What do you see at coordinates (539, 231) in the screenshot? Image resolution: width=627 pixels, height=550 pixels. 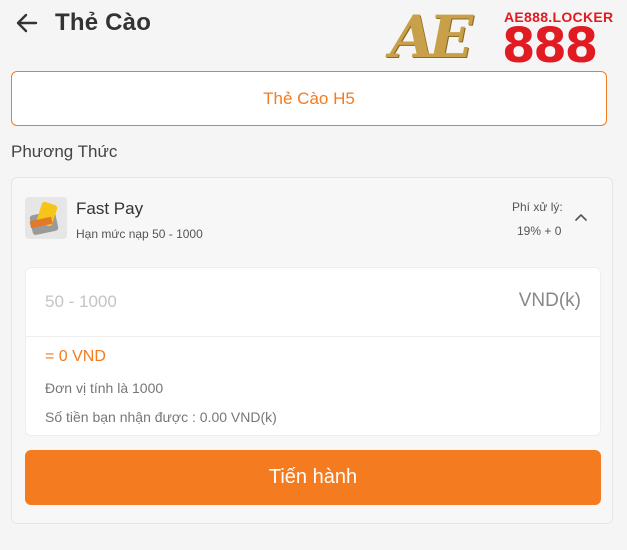 I see `fee-value: 19% + 0` at bounding box center [539, 231].